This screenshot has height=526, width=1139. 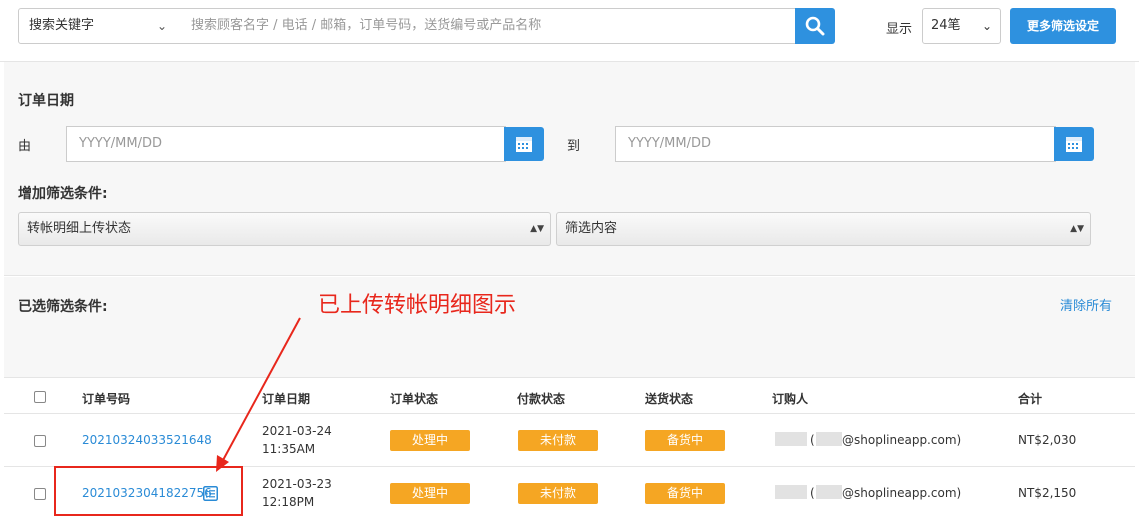 I want to click on header-total: 合计, so click(x=1030, y=399).